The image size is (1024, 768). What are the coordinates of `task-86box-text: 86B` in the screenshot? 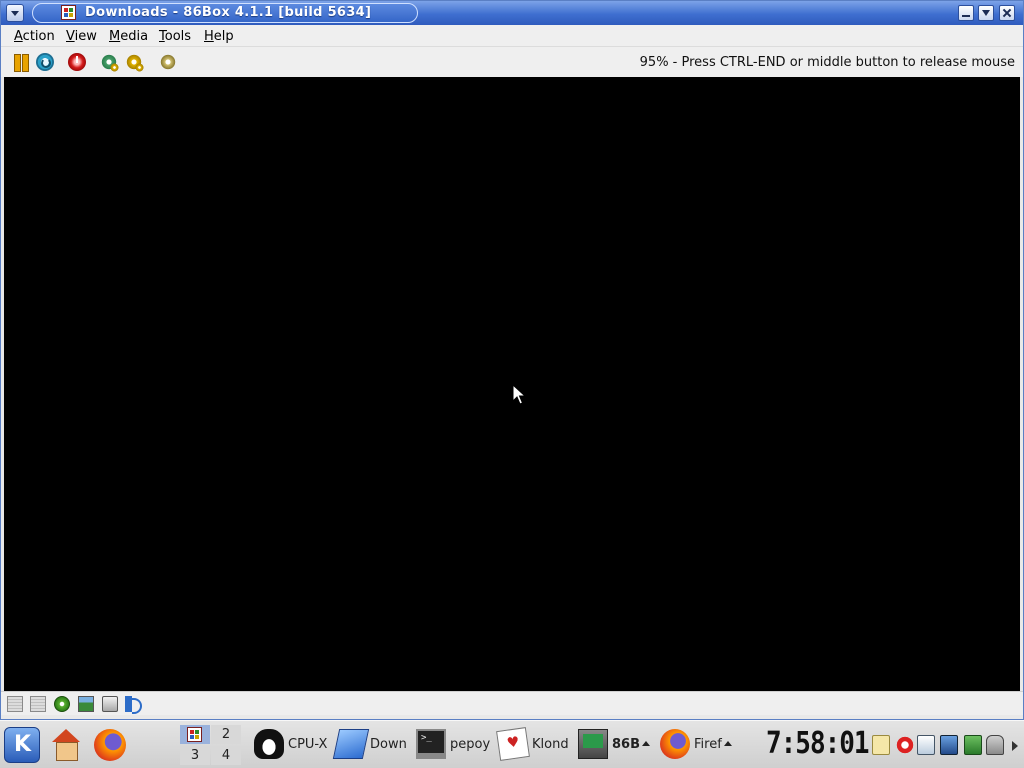 It's located at (626, 744).